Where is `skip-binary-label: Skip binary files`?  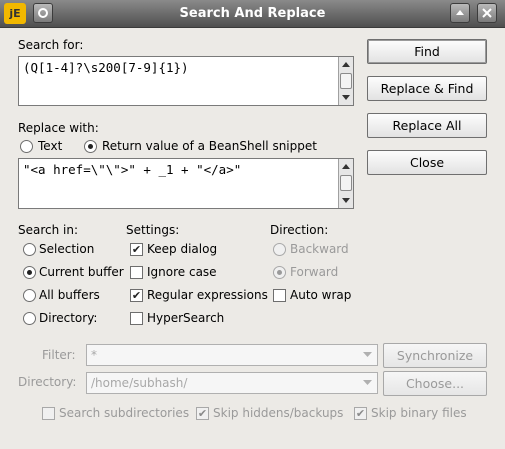 skip-binary-label: Skip binary files is located at coordinates (419, 413).